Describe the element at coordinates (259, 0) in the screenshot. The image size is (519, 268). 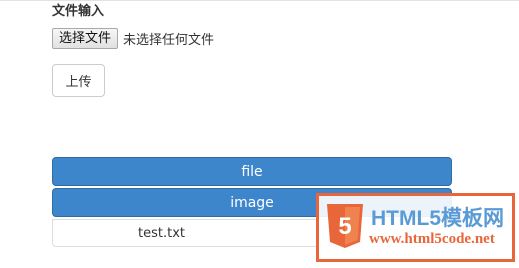
I see `top-divider` at that location.